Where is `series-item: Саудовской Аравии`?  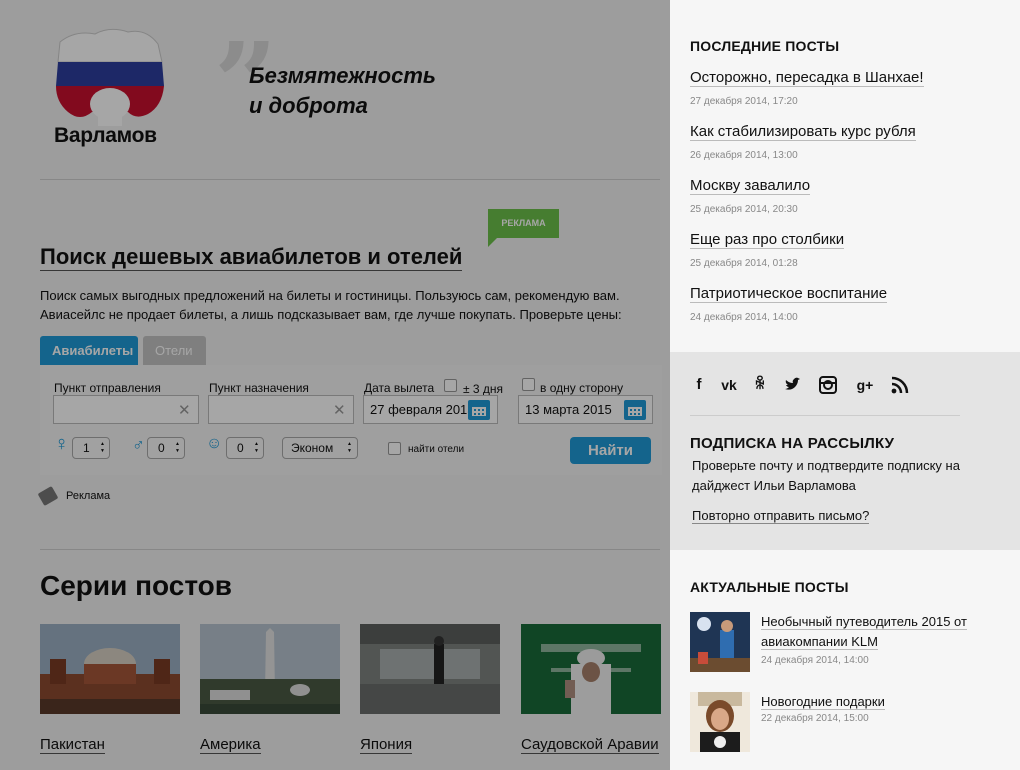 series-item: Саудовской Аравии is located at coordinates (591, 689).